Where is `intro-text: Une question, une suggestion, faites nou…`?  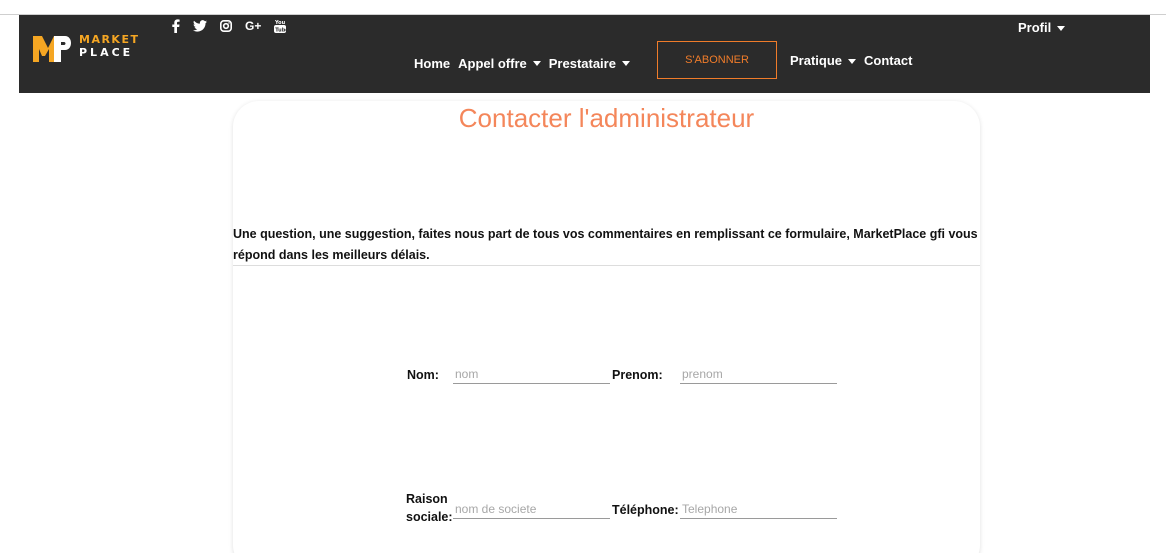 intro-text: Une question, une suggestion, faites nou… is located at coordinates (605, 244).